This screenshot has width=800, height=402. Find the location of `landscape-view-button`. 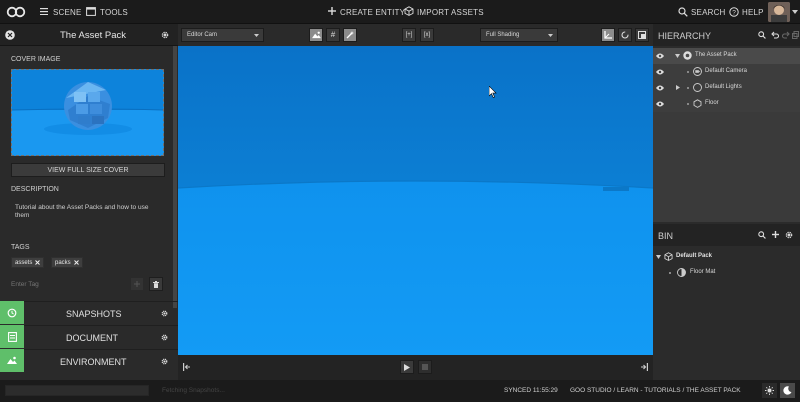

landscape-view-button is located at coordinates (316, 35).